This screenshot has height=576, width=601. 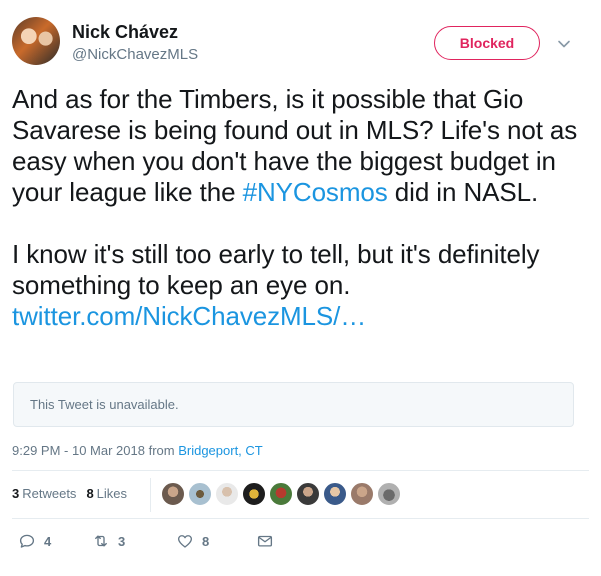 What do you see at coordinates (48, 541) in the screenshot?
I see `reply-count: 4` at bounding box center [48, 541].